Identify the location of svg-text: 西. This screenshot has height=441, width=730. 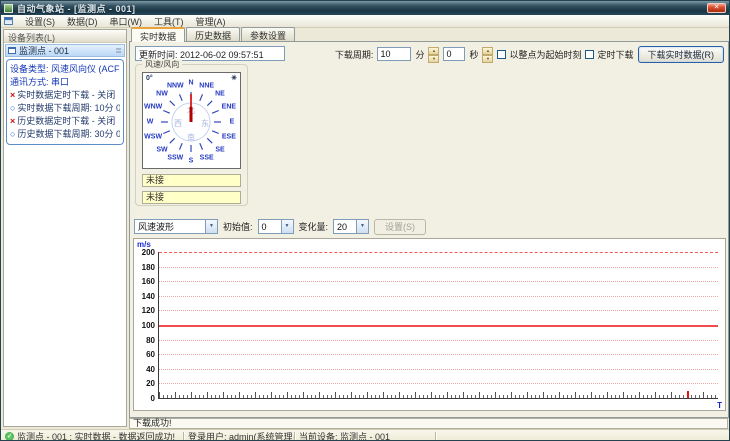
(178, 123).